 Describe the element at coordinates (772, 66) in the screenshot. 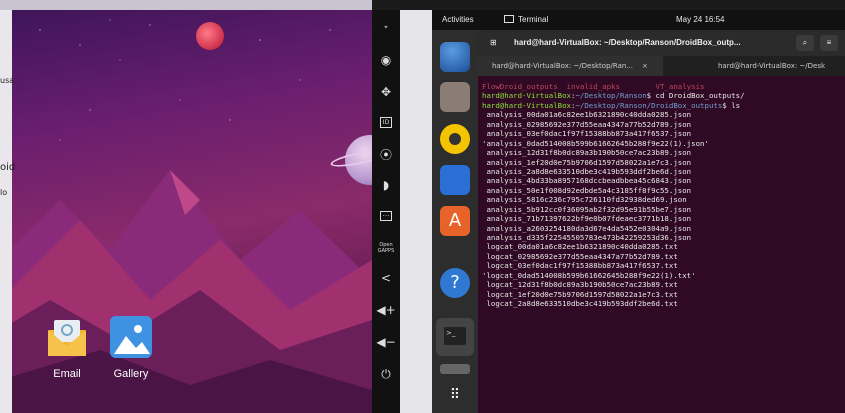

I see `tab-label: hard@hard-VirtualBox: ~/Desk` at that location.